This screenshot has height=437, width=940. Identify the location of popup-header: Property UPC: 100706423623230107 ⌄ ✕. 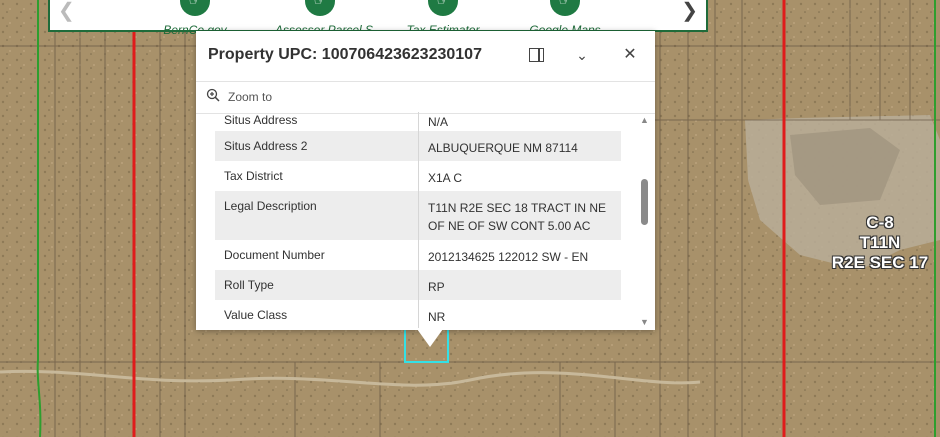
(425, 55).